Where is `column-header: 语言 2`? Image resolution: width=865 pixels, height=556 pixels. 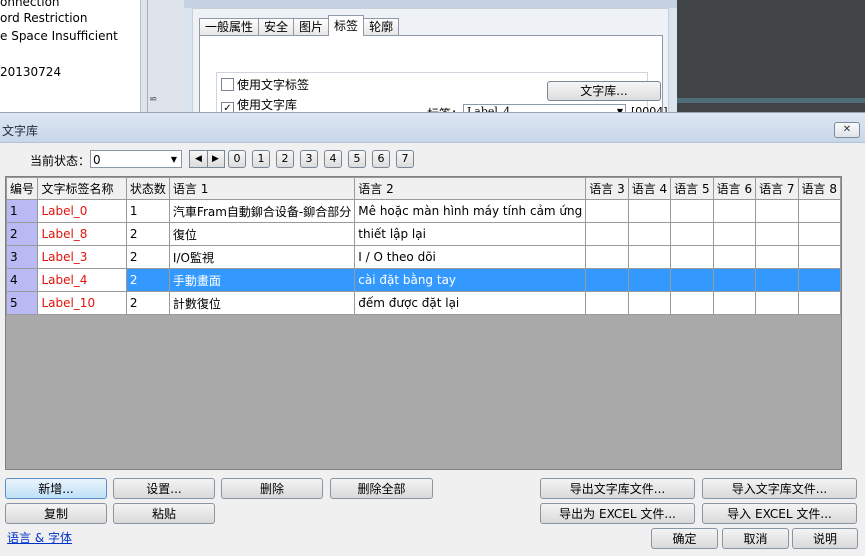 column-header: 语言 2 is located at coordinates (470, 188).